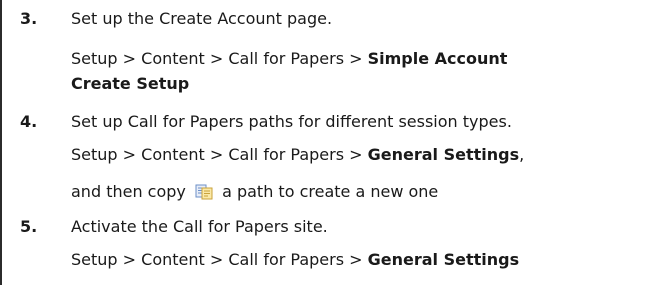  I want to click on path-target: Simple Account, so click(437, 58).